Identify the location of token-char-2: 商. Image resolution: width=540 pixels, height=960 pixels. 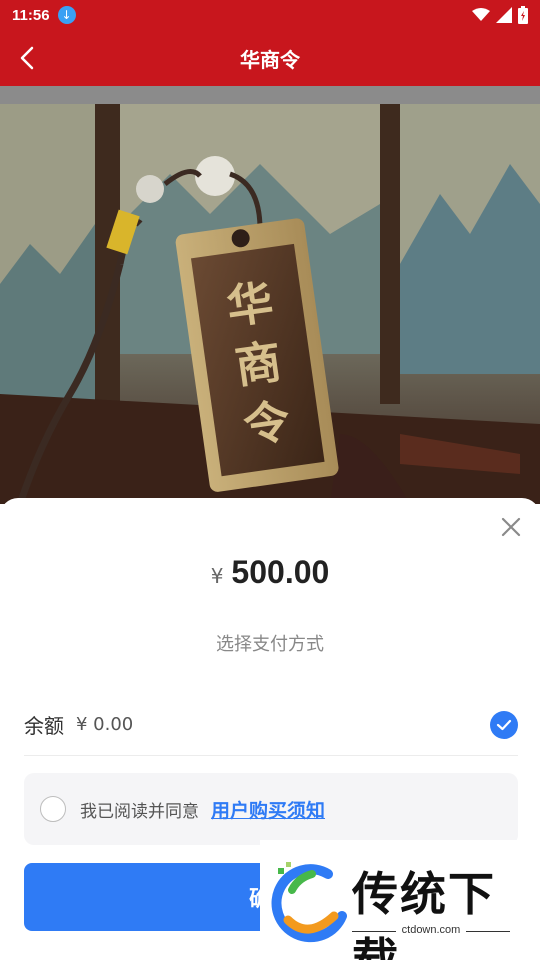
(258, 364).